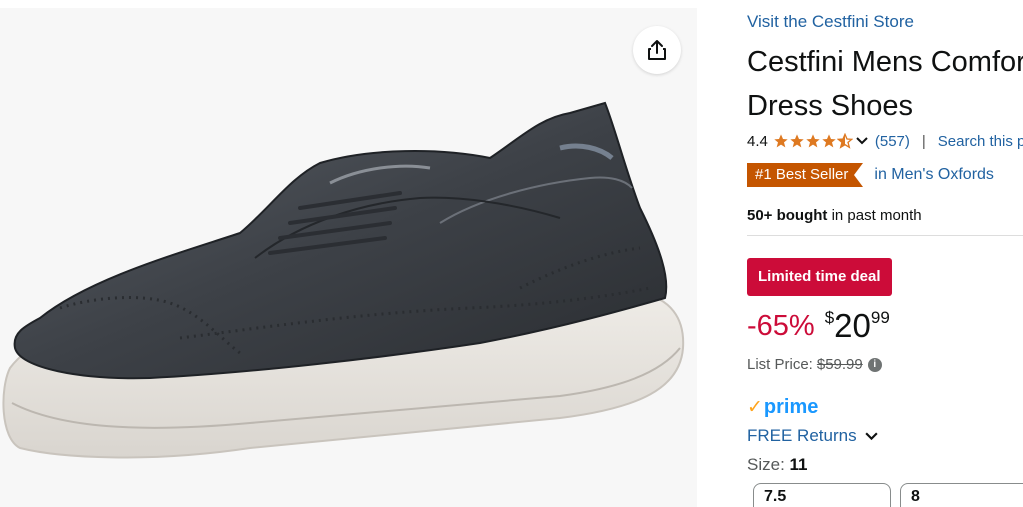  I want to click on store-link: Visit the Cestfini Store, so click(830, 22).